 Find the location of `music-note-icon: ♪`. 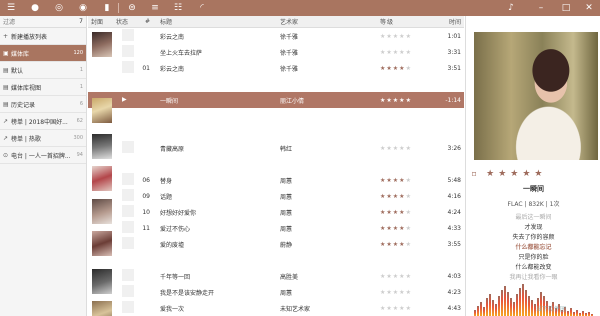

music-note-icon: ♪ is located at coordinates (511, 8).